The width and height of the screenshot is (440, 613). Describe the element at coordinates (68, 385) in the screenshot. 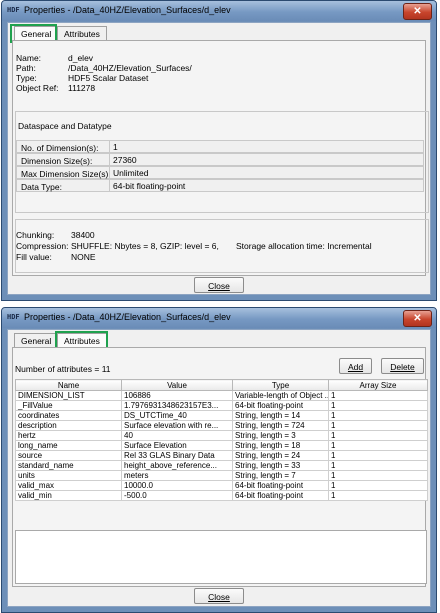

I see `column-header-name: Name` at that location.